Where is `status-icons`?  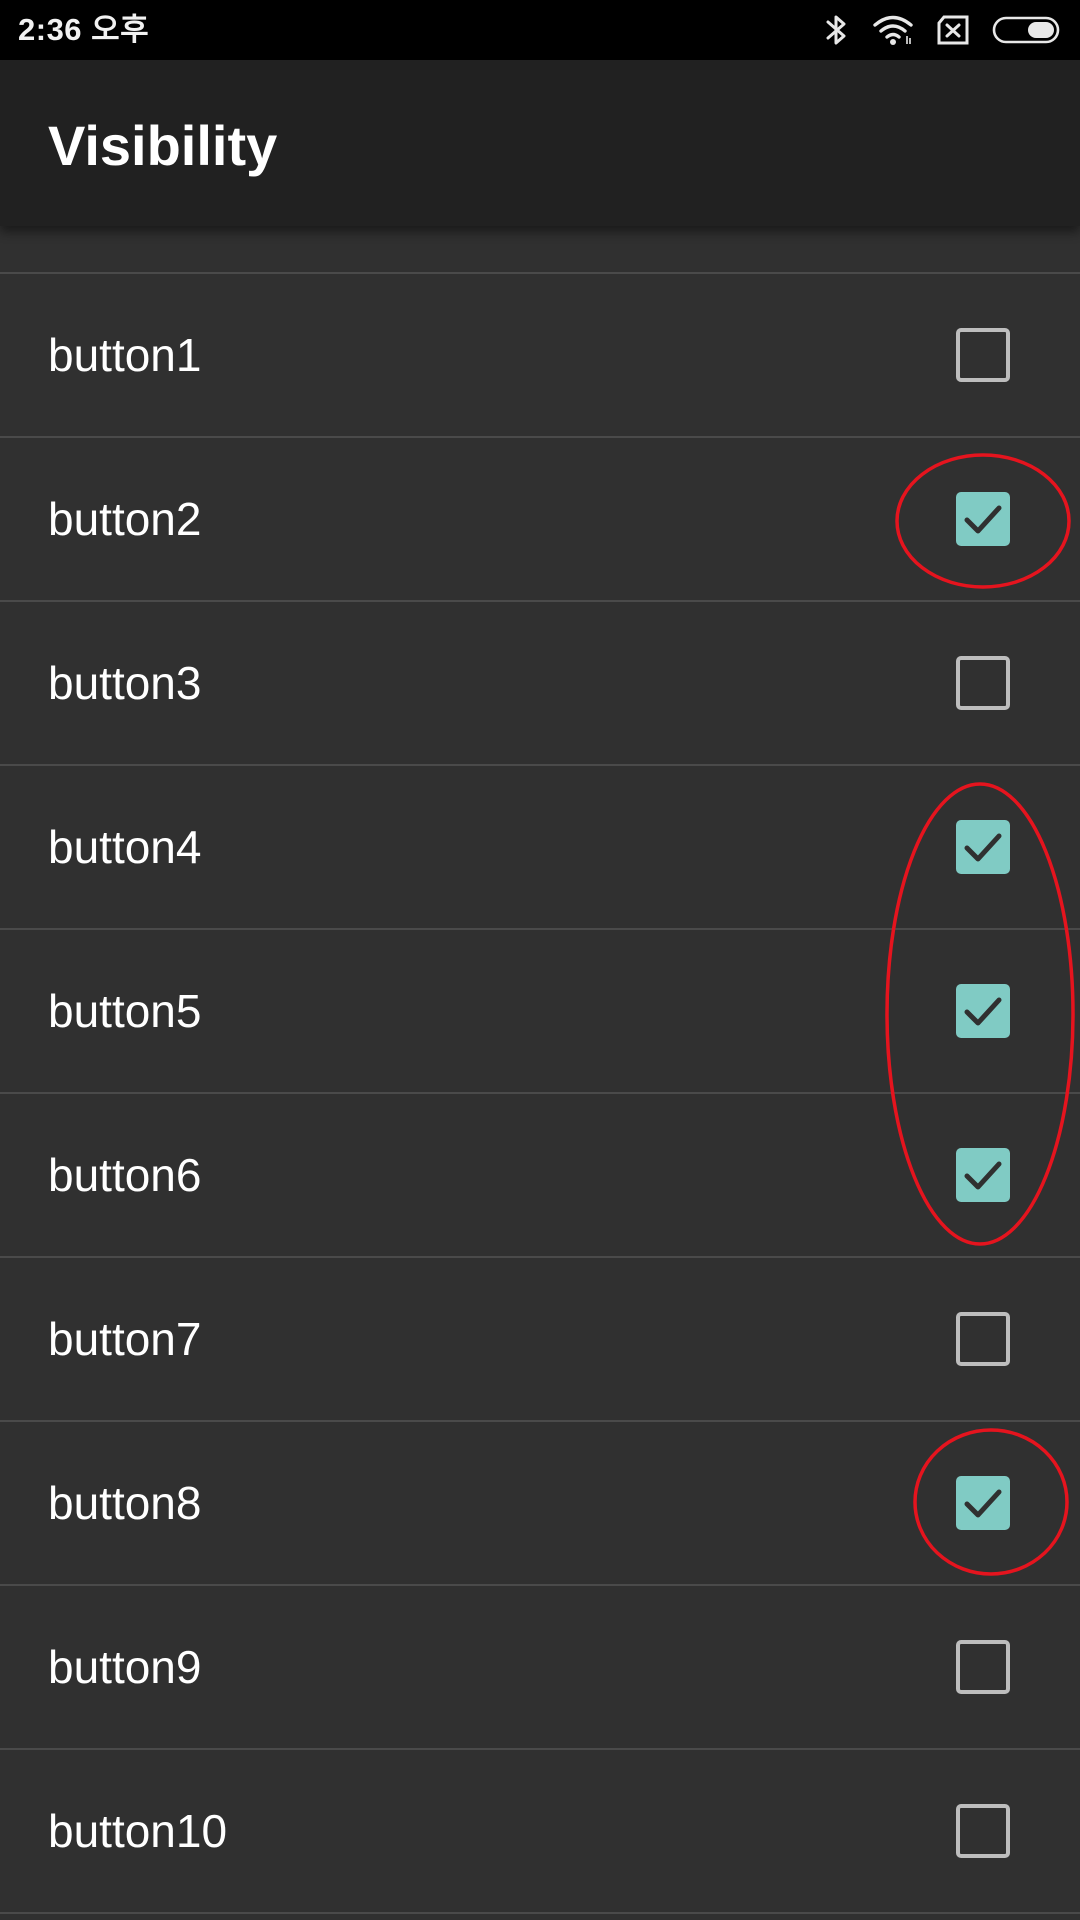 status-icons is located at coordinates (944, 30).